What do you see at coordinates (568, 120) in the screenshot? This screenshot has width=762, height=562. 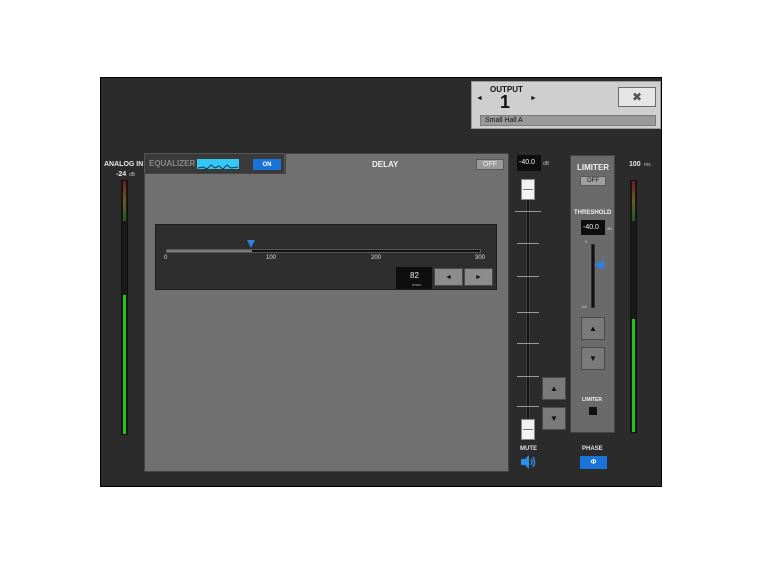 I see `preset-name-field: Small Hall A` at bounding box center [568, 120].